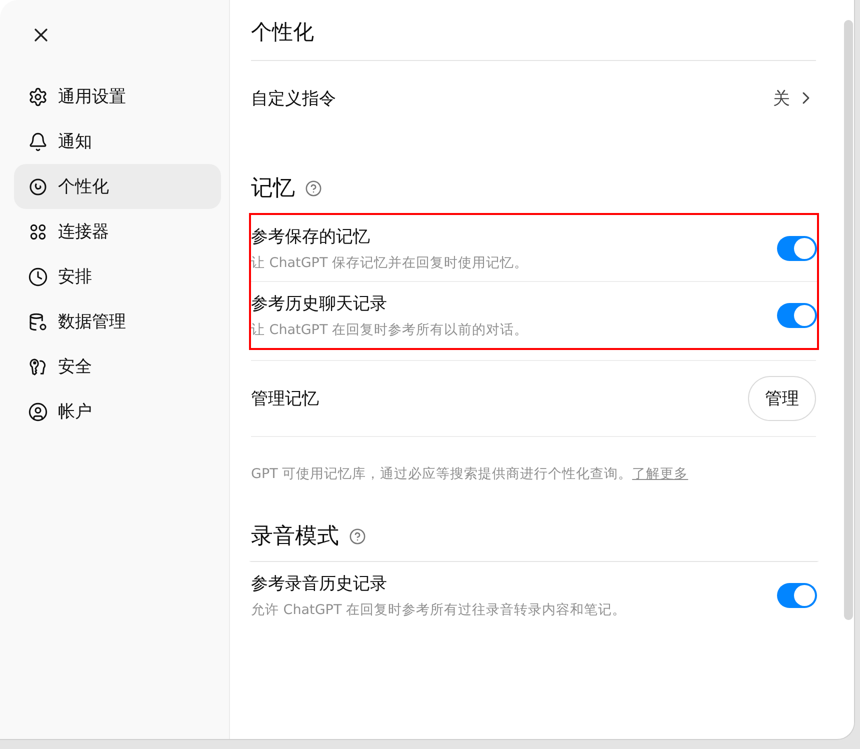 The height and width of the screenshot is (749, 860). I want to click on toggle-label: 参考录音历史记录, so click(319, 584).